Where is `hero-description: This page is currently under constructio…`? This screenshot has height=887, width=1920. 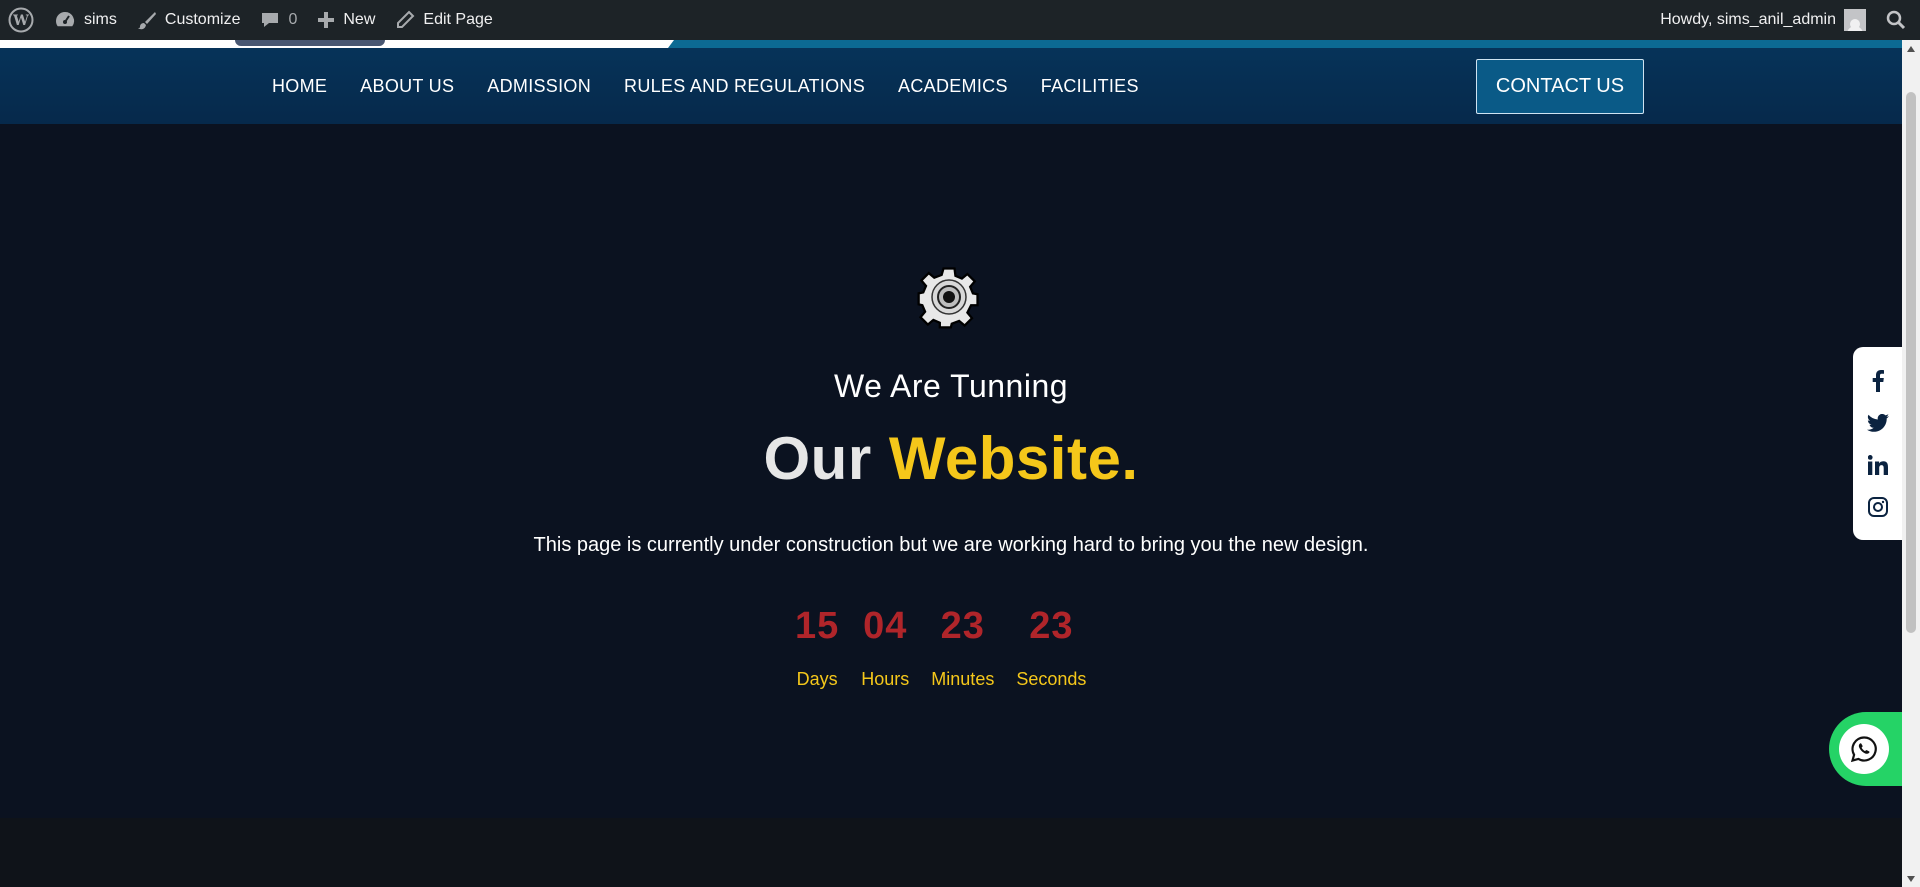 hero-description: This page is currently under constructio… is located at coordinates (951, 545).